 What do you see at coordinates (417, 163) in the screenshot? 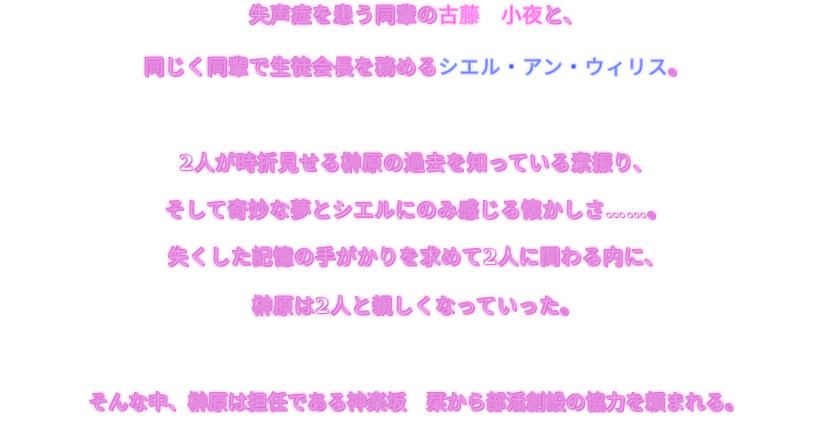
I see `story-line-3: 2人が時折見せる榊原の過去を知っている素振り、` at bounding box center [417, 163].